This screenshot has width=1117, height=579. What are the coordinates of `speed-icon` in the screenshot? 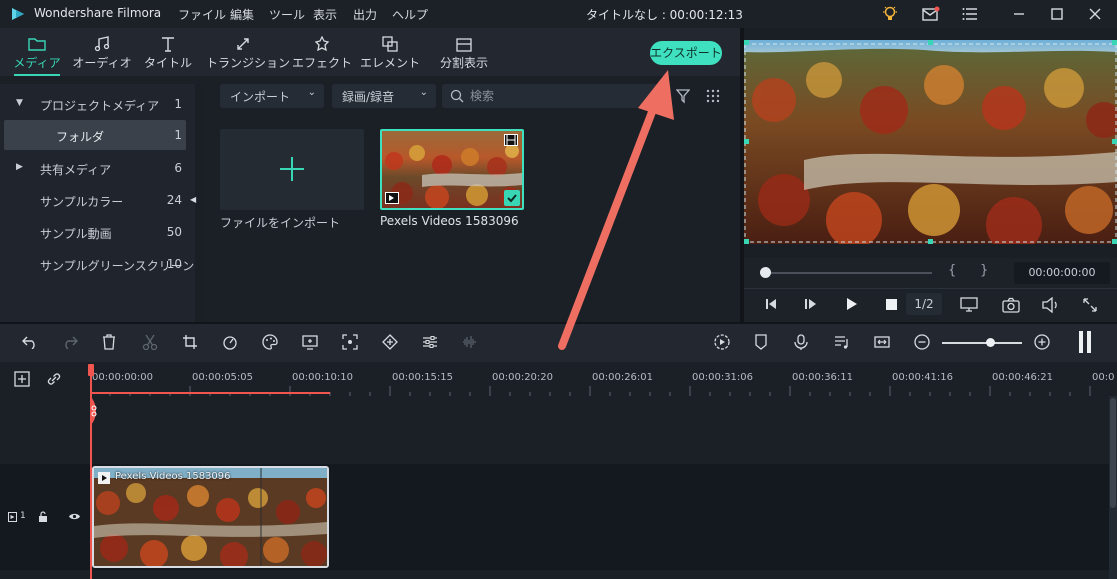 It's located at (230, 342).